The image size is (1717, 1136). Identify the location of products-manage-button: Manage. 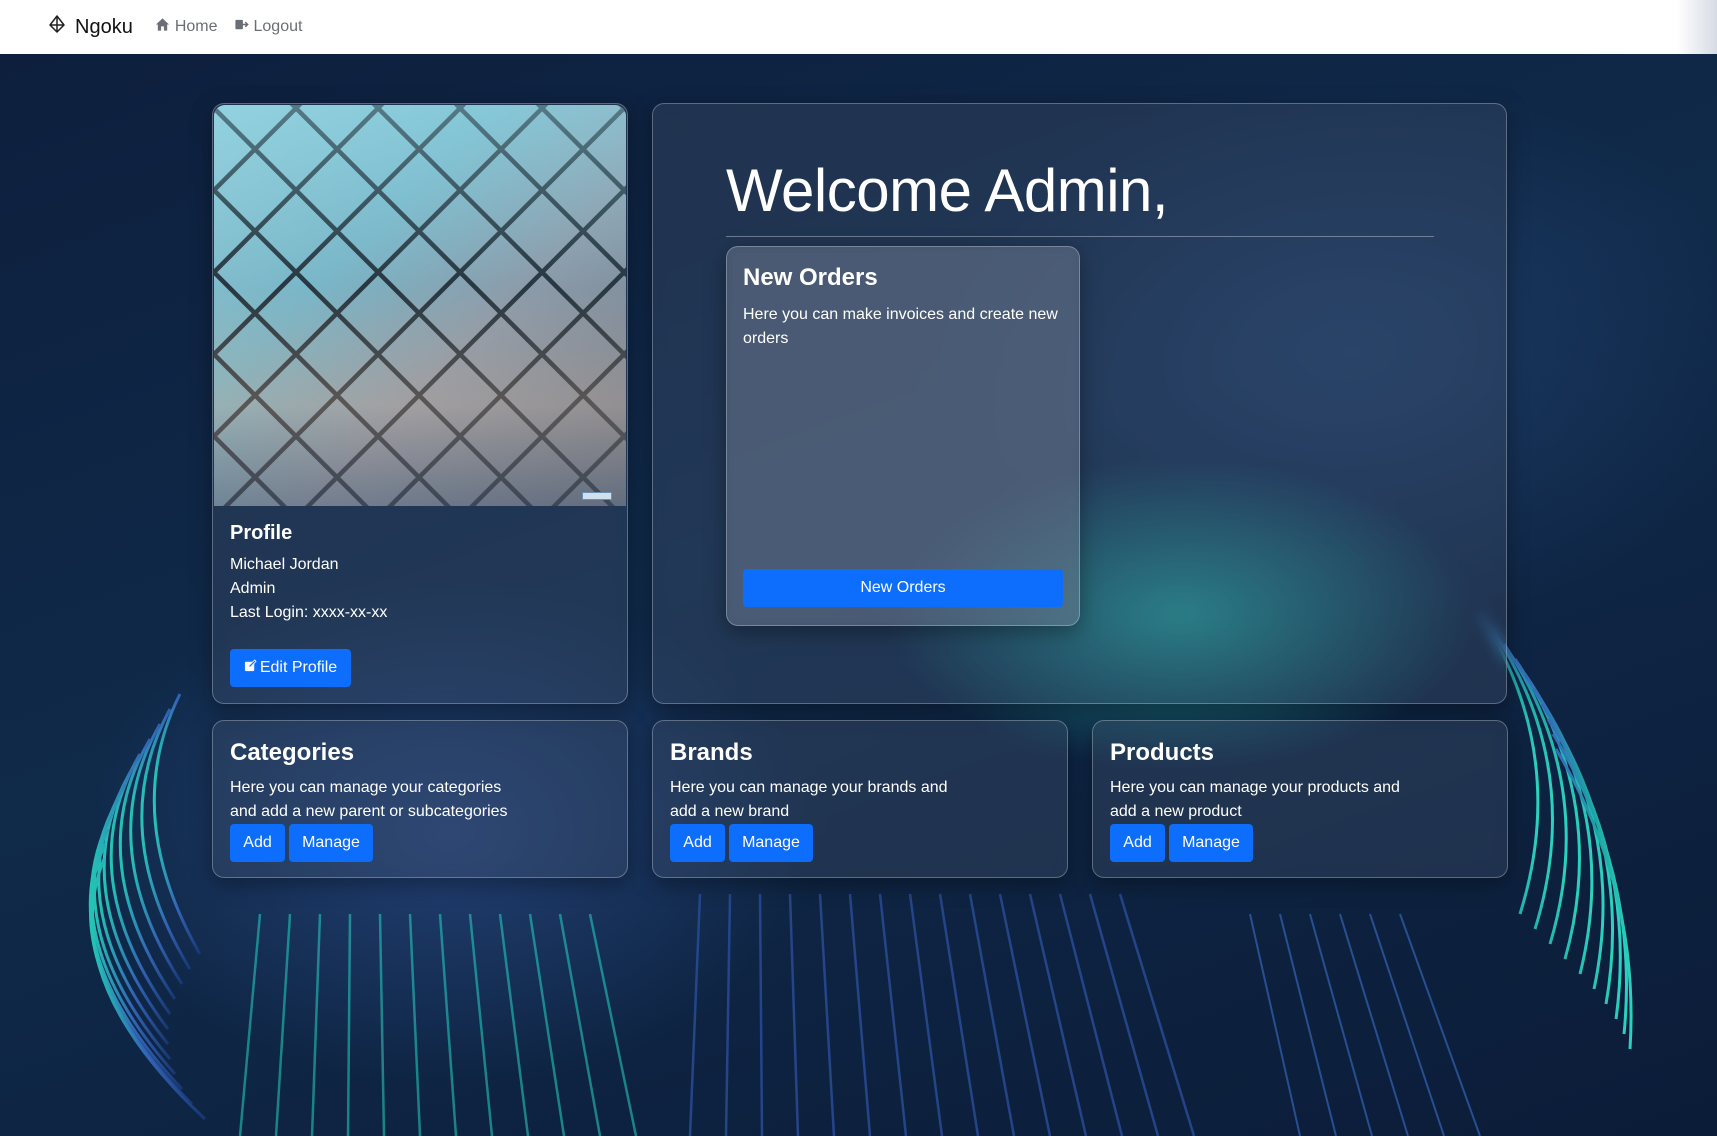
(1211, 843).